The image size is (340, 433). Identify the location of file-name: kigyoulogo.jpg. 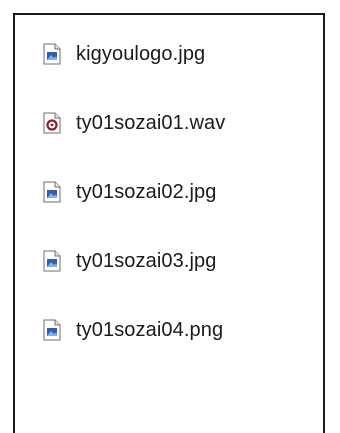
(141, 53).